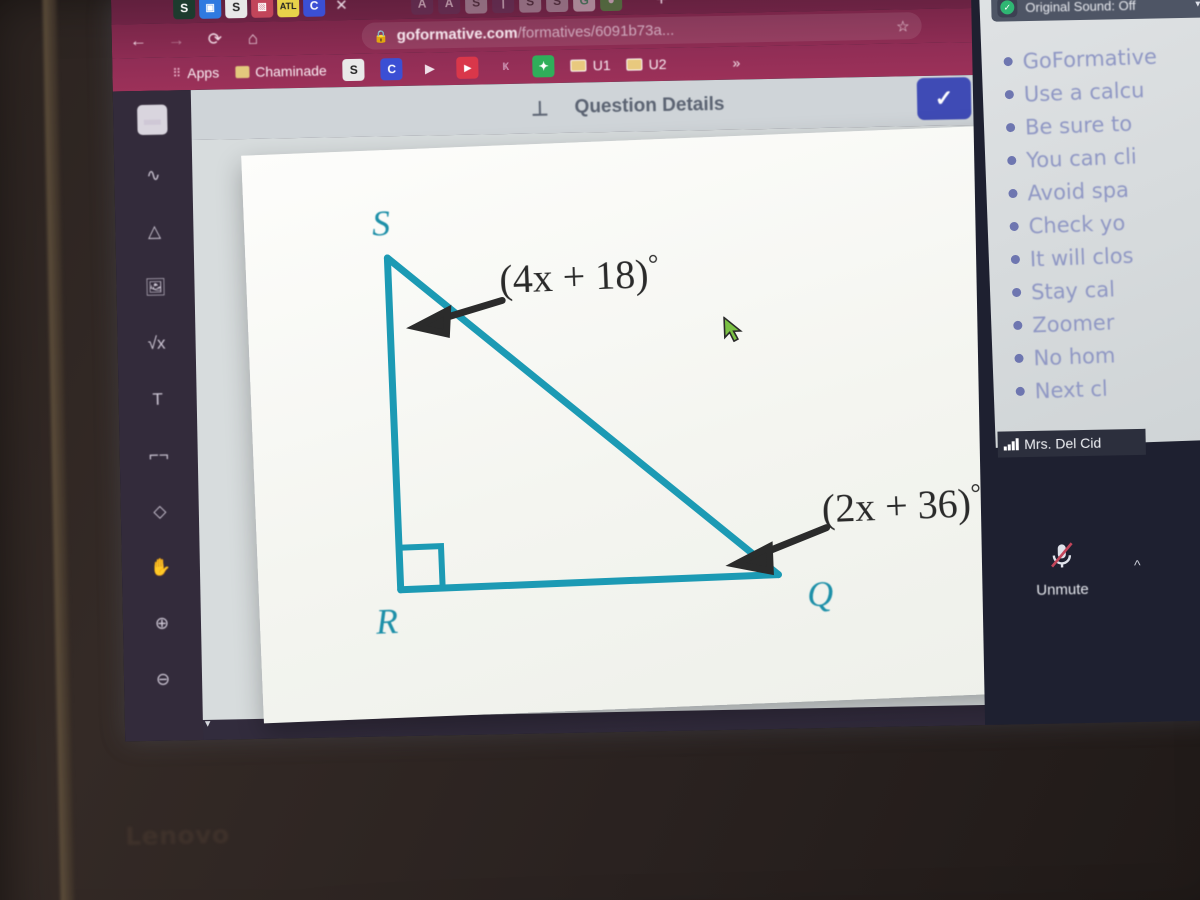  I want to click on crop-tool: ⌐¬, so click(158, 455).